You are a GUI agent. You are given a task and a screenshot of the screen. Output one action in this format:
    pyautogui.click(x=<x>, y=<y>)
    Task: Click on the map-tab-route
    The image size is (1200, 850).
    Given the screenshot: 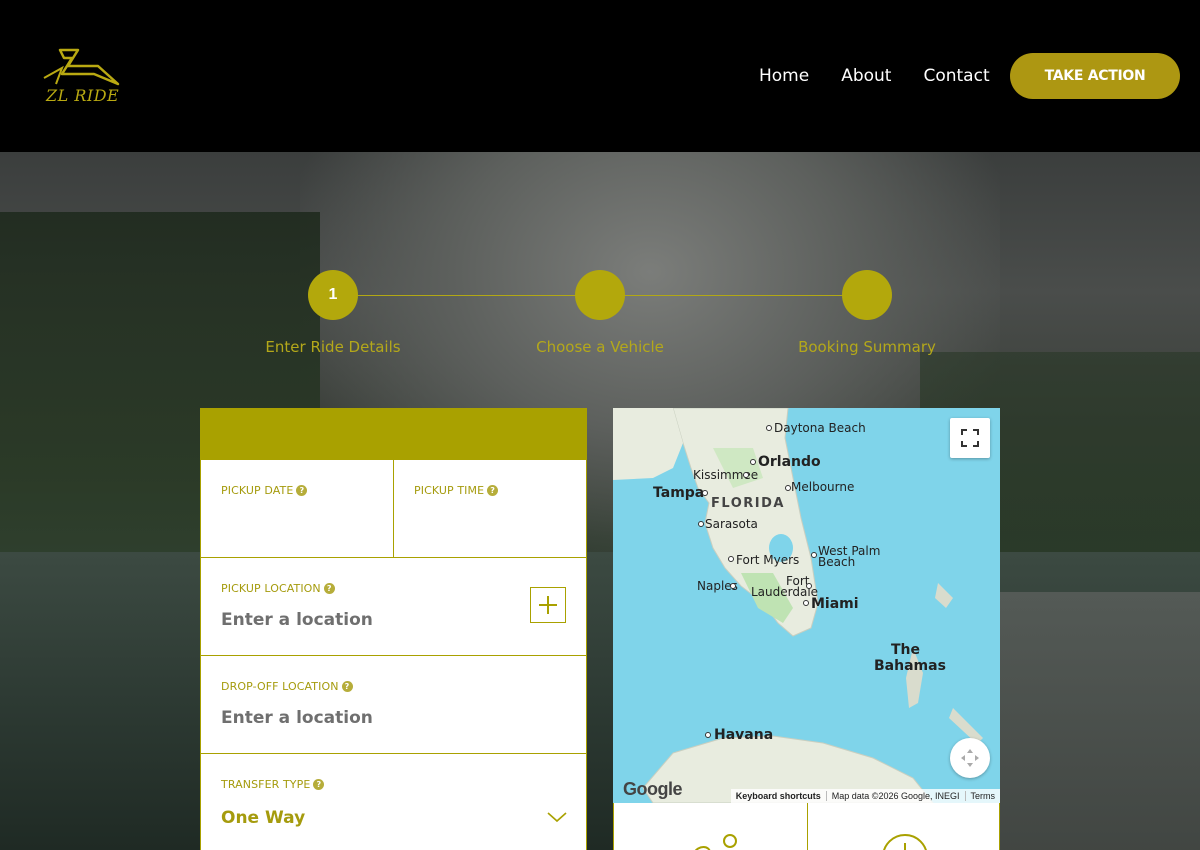 What is the action you would take?
    pyautogui.click(x=710, y=826)
    